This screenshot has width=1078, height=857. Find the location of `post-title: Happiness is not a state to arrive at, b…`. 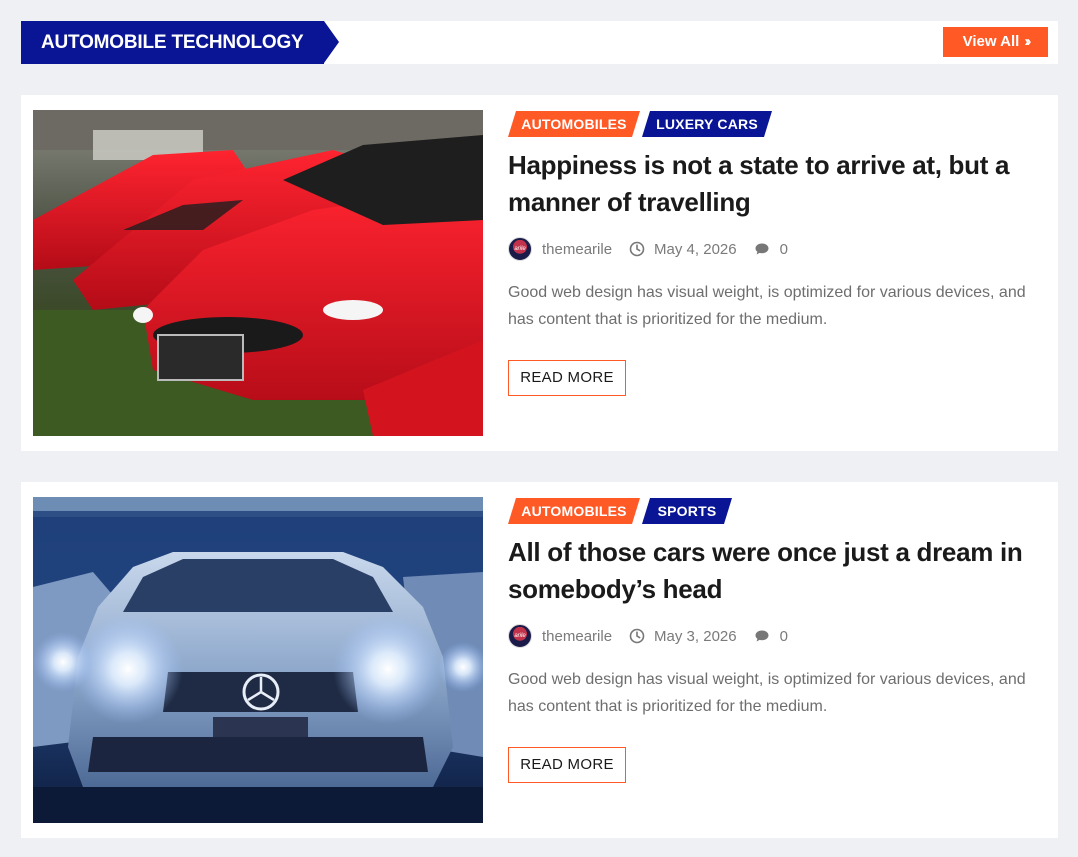

post-title: Happiness is not a state to arrive at, b… is located at coordinates (773, 184).